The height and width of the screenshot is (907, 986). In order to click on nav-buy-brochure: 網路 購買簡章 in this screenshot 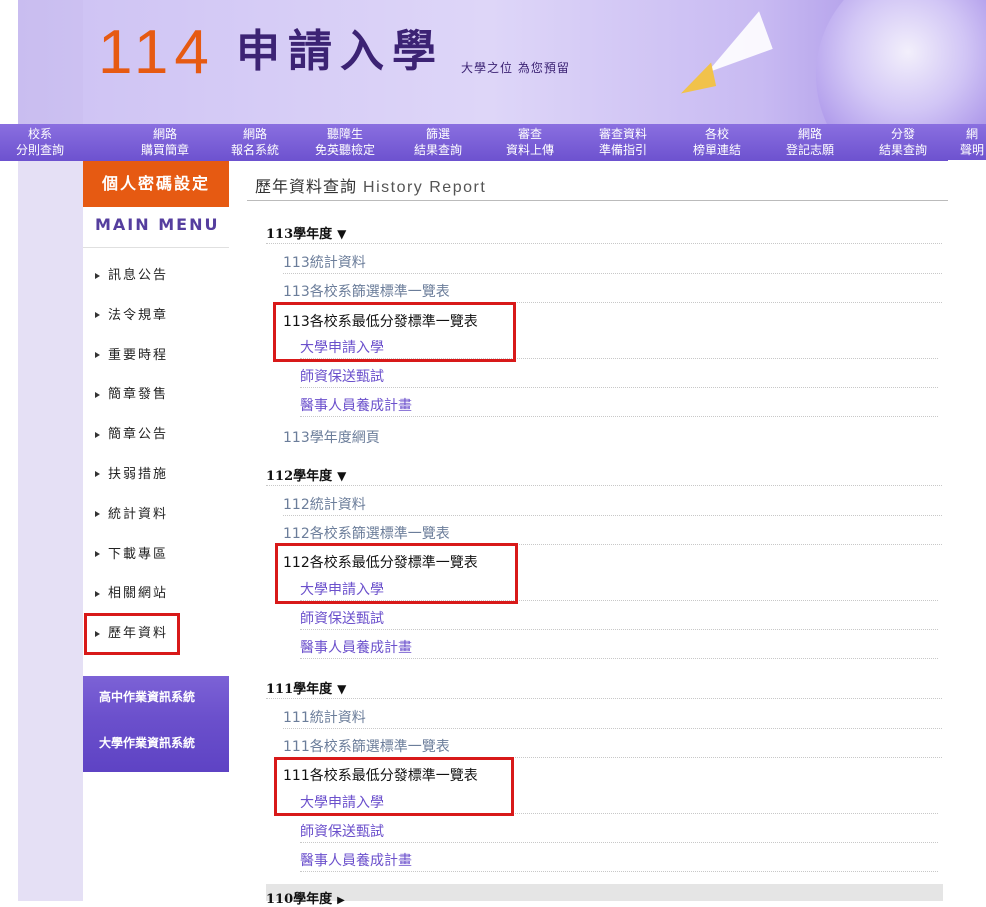, I will do `click(165, 143)`.